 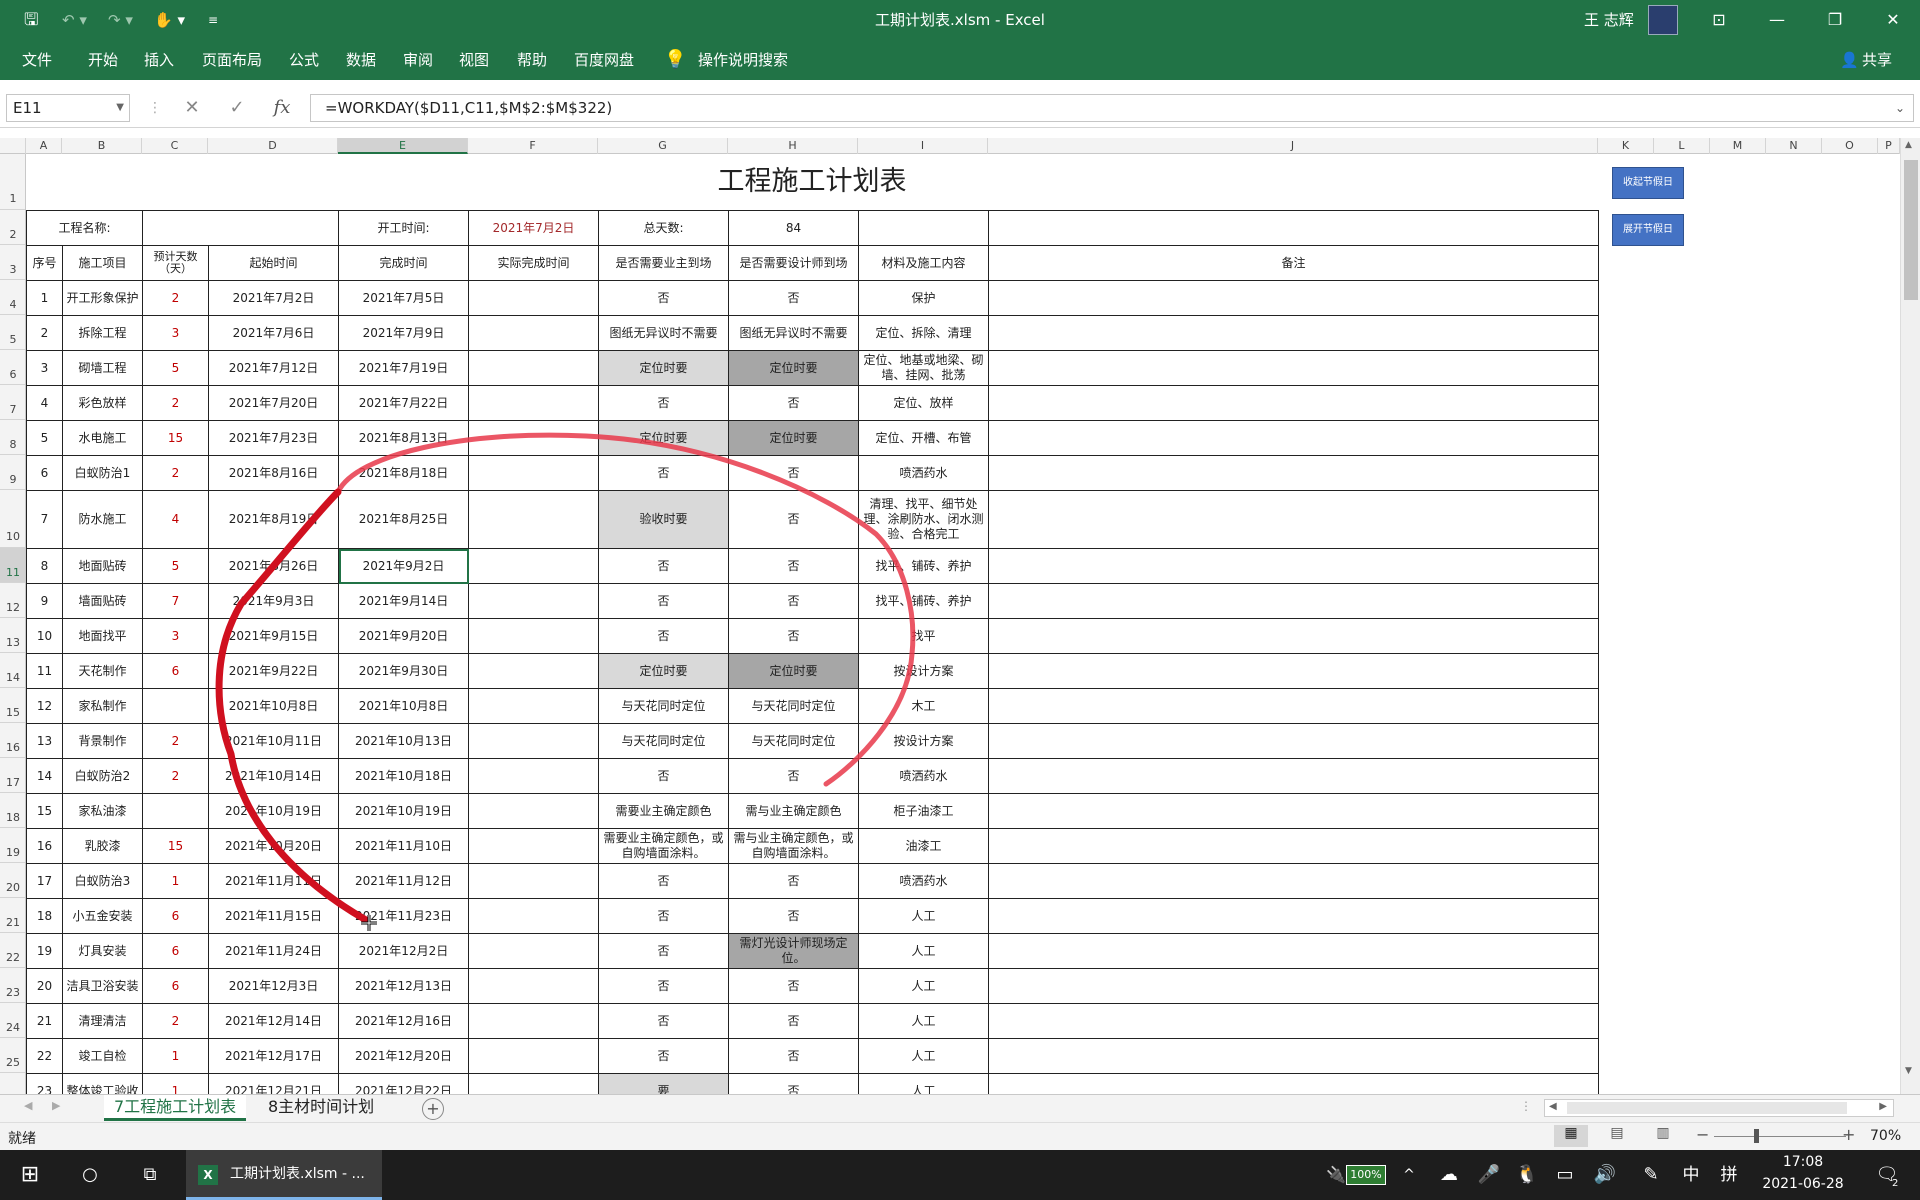 I want to click on row-header: 21, so click(x=12, y=915).